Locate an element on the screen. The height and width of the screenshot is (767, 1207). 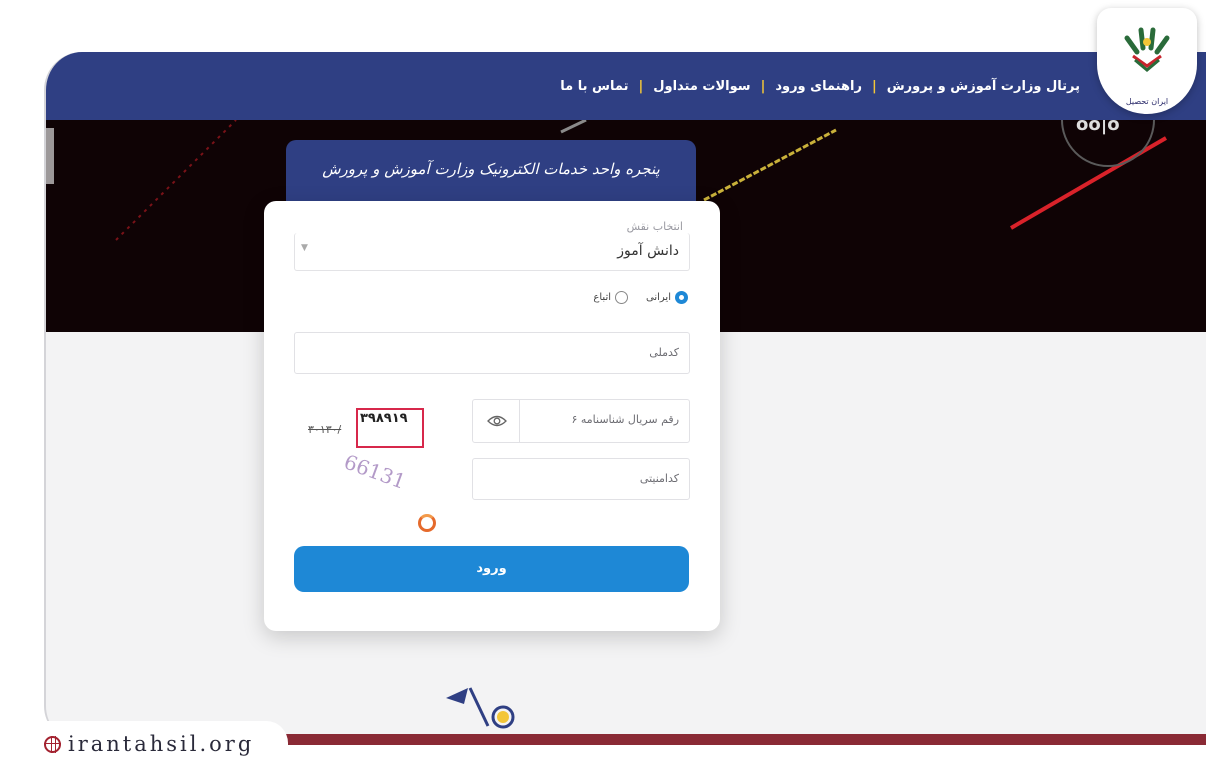
logo-book-icon is located at coordinates (1147, 49).